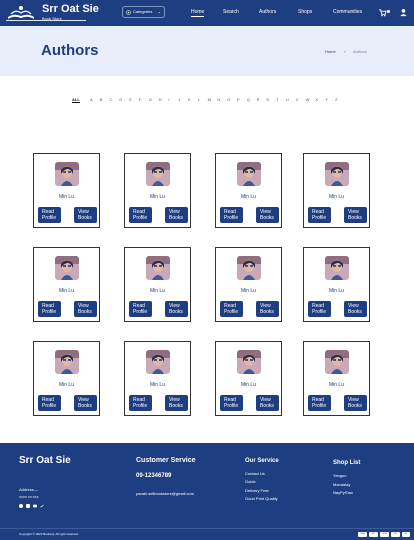  What do you see at coordinates (277, 99) in the screenshot?
I see `alpha-filter-t: T` at bounding box center [277, 99].